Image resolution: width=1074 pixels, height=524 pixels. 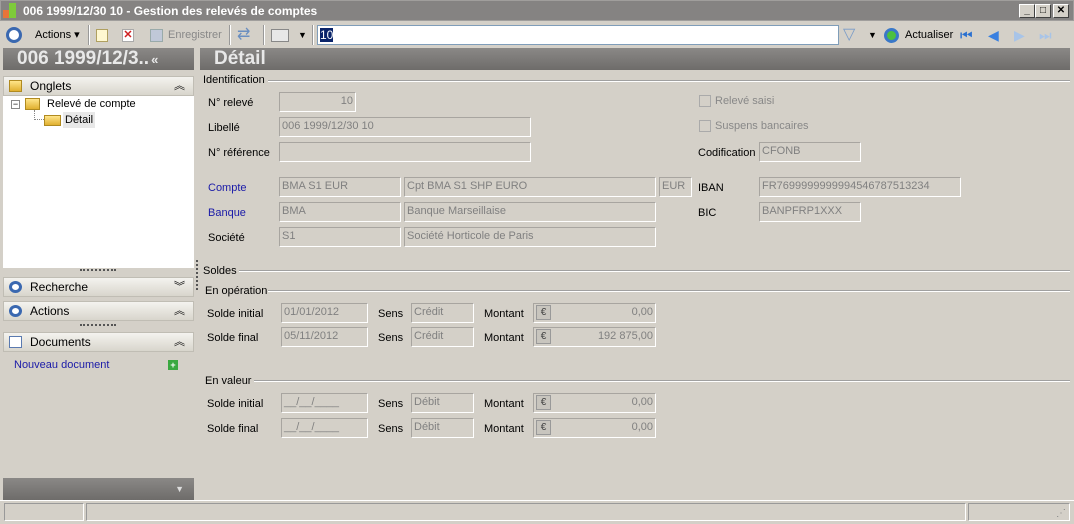 What do you see at coordinates (340, 187) in the screenshot?
I see `compte-code-field: BMA S1 EUR` at bounding box center [340, 187].